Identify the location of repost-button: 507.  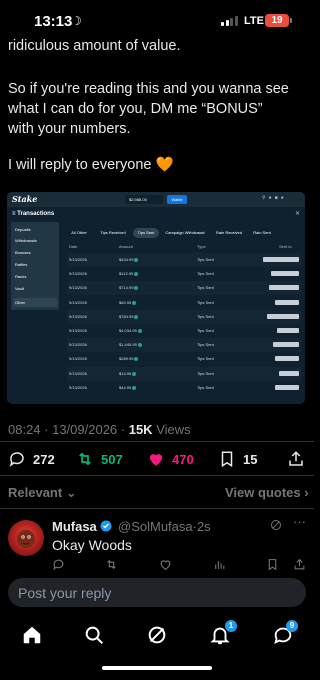
(99, 459).